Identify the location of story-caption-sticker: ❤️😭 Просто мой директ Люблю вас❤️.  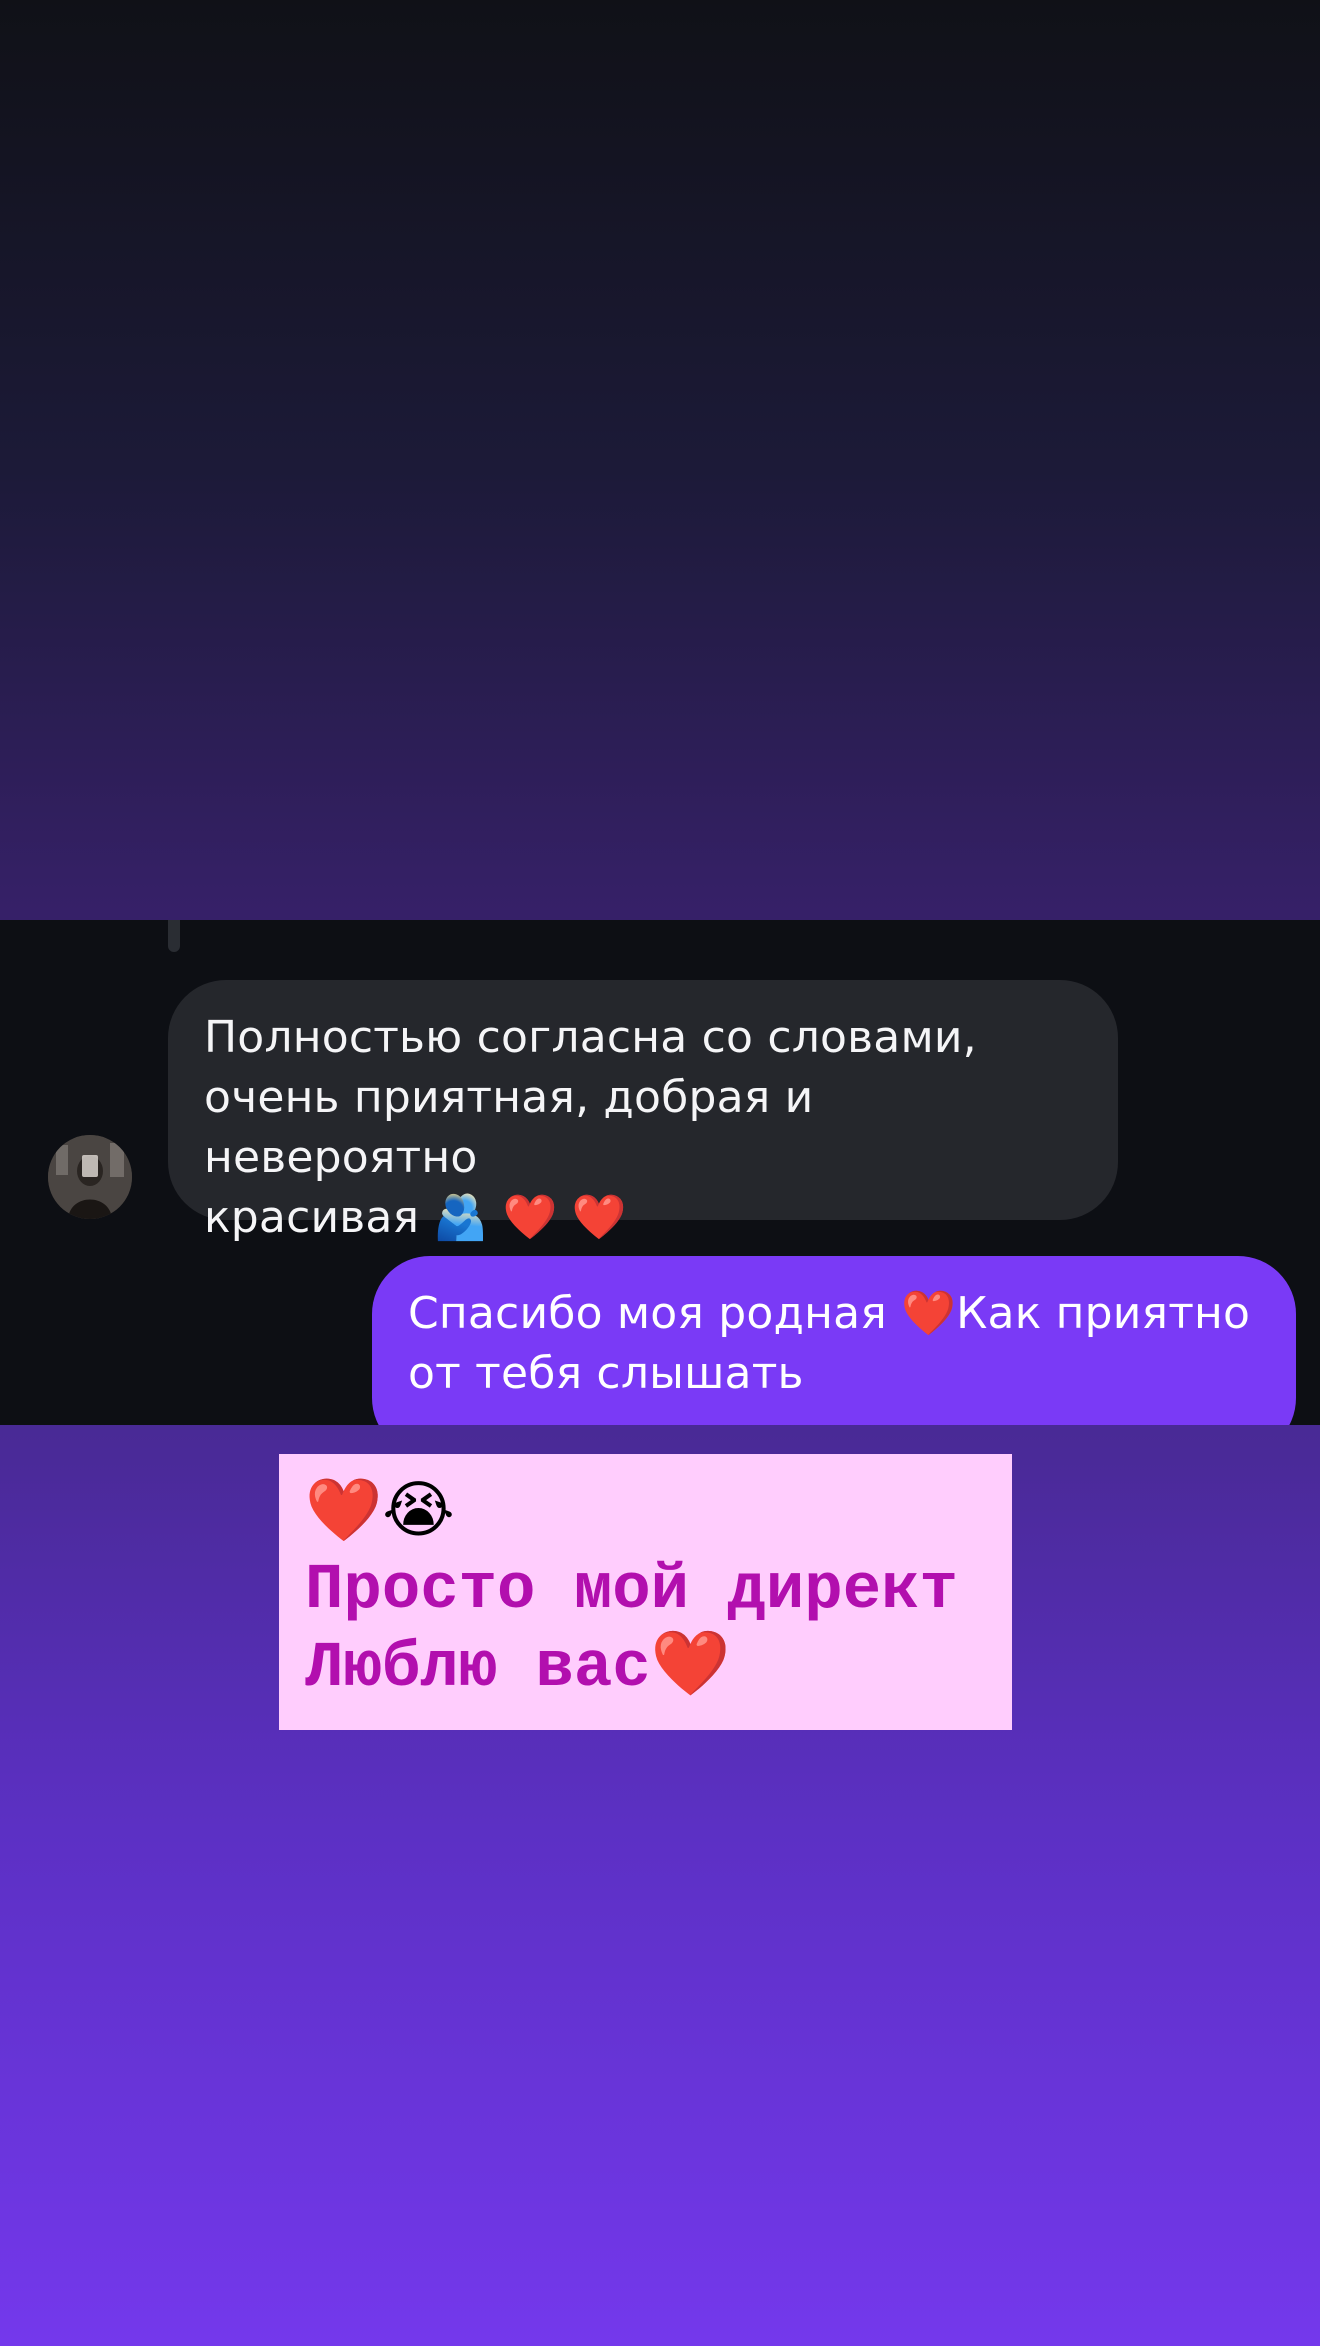
(645, 1592).